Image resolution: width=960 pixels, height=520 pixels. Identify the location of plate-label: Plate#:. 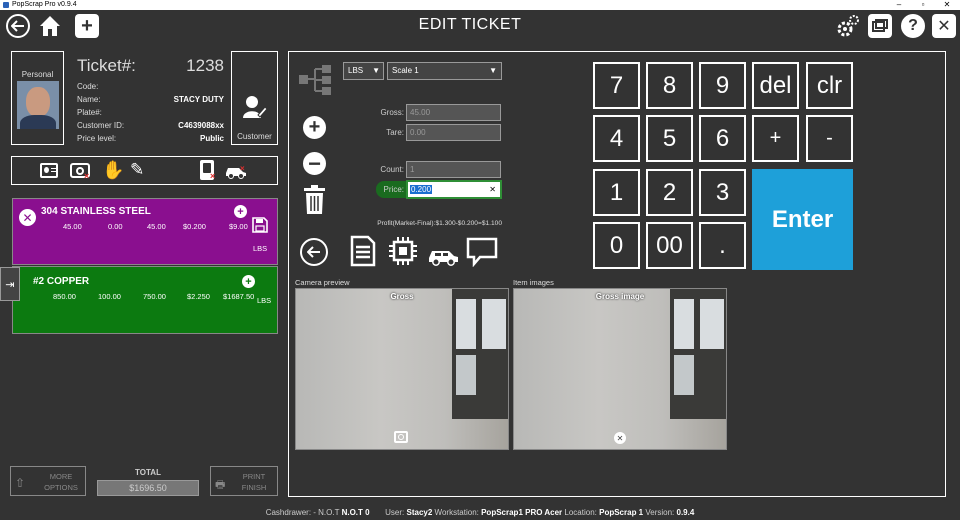
(89, 112).